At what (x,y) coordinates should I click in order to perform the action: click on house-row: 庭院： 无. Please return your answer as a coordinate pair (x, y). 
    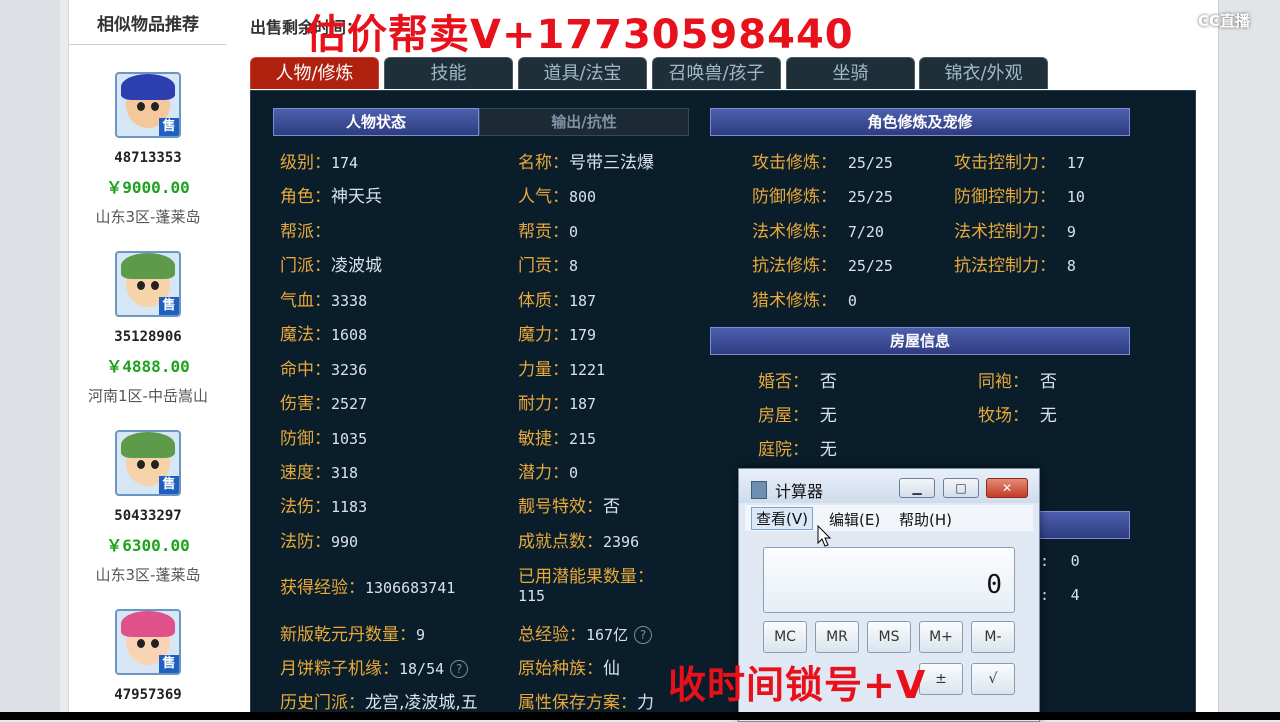
    Looking at the image, I should click on (797, 450).